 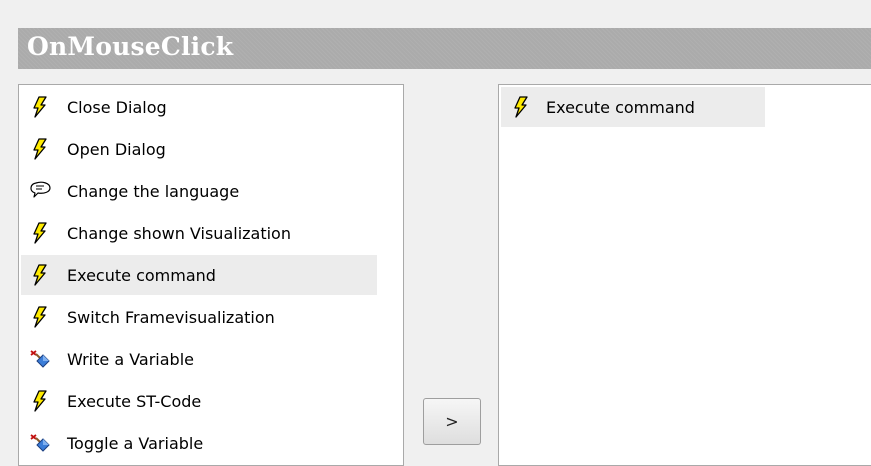 I want to click on action-item-execute-st-code: Execute ST-Code, so click(x=199, y=401).